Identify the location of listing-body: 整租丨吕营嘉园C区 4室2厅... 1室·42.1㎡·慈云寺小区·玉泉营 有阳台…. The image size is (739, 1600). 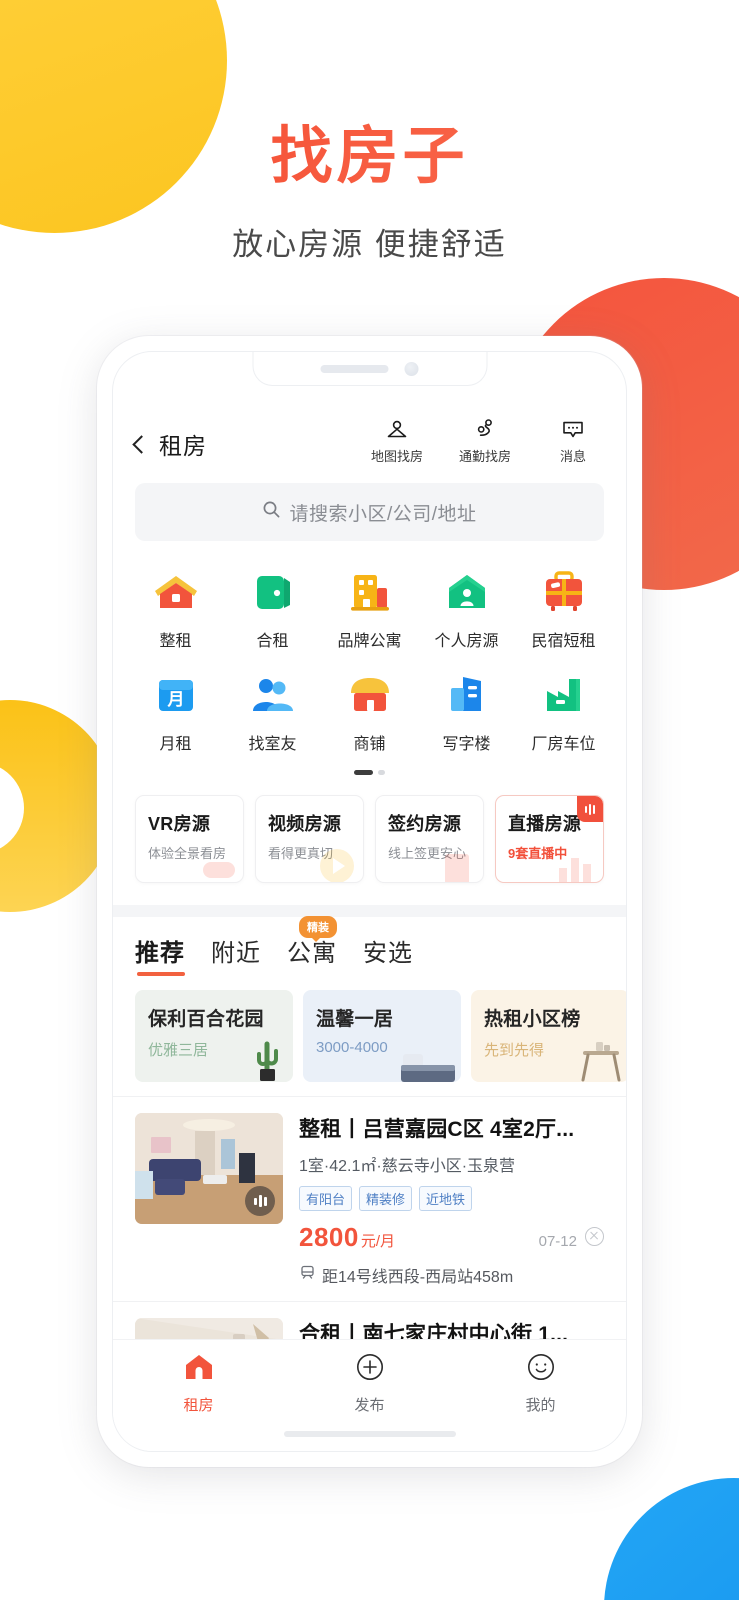
(451, 1200).